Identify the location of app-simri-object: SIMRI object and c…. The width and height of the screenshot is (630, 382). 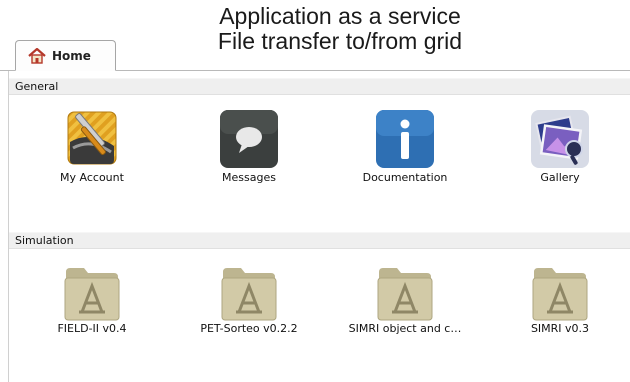
(405, 309).